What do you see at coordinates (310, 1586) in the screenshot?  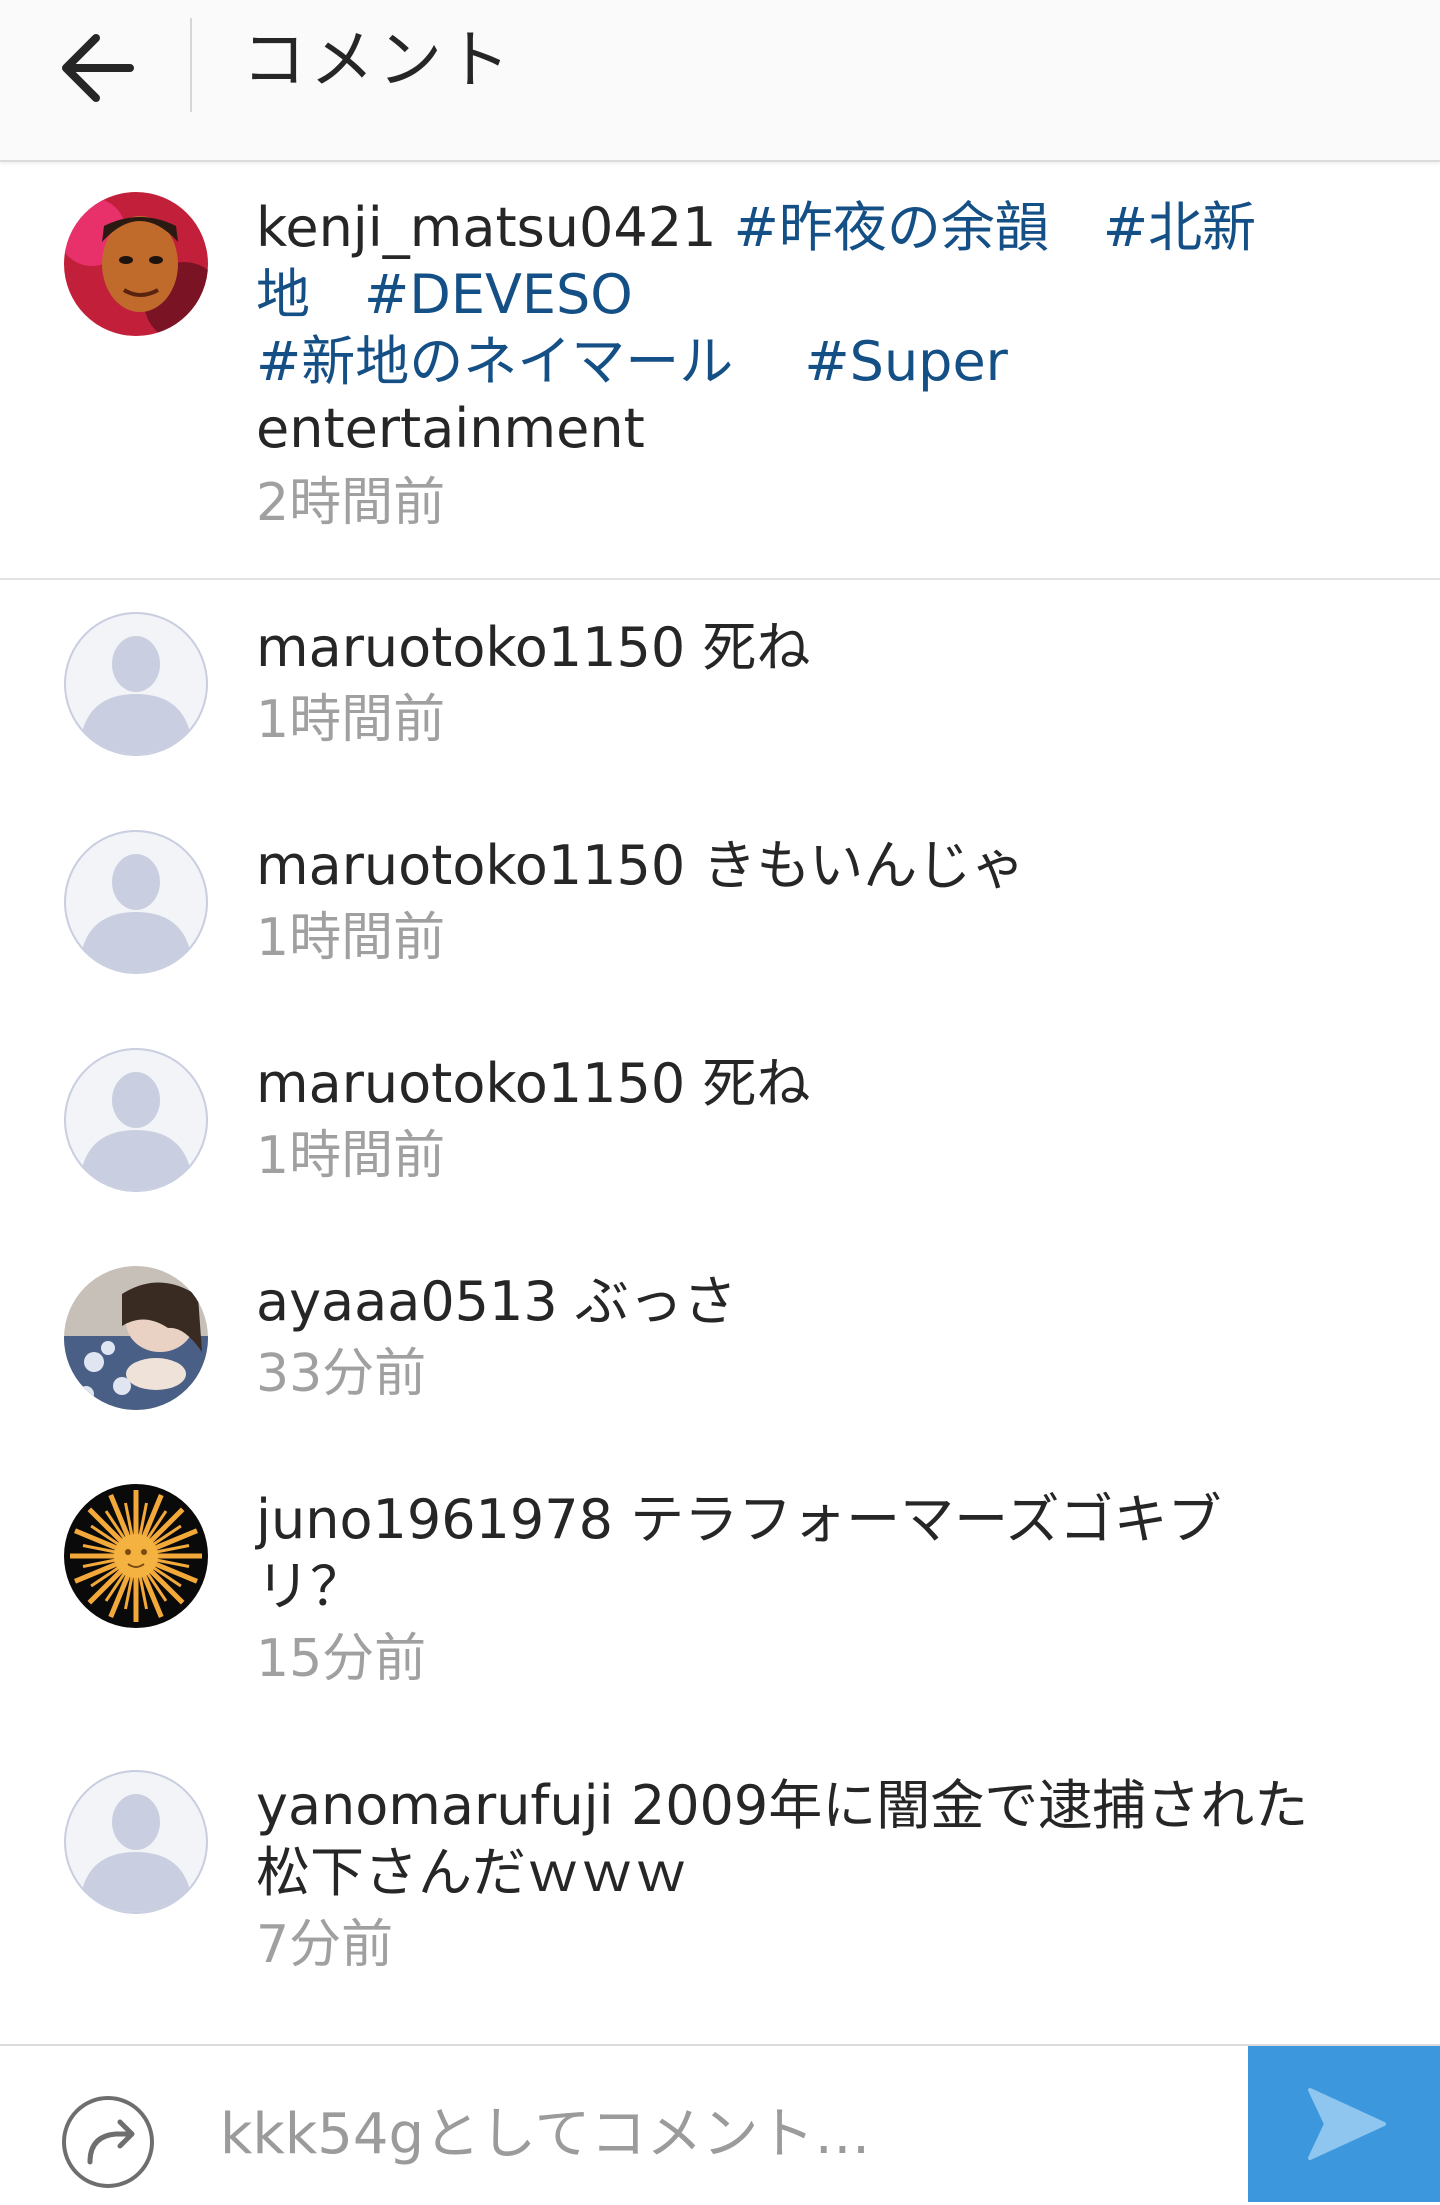 I see `comment-body: リ？` at bounding box center [310, 1586].